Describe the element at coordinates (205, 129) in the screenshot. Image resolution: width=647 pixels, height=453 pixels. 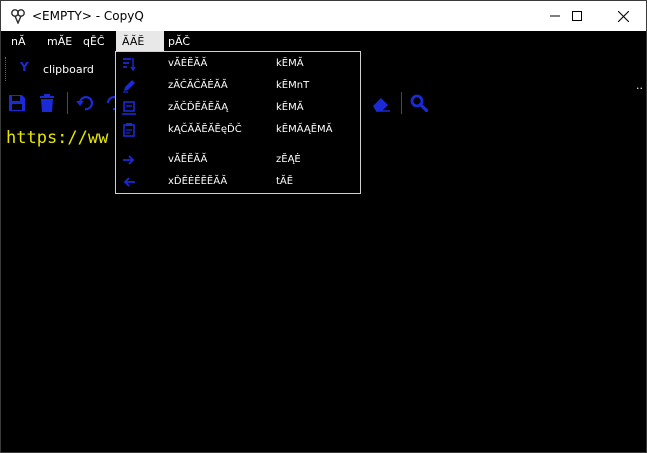
I see `dropdown-item-label: kĄČĂĂĔĂĔęĎČ` at that location.